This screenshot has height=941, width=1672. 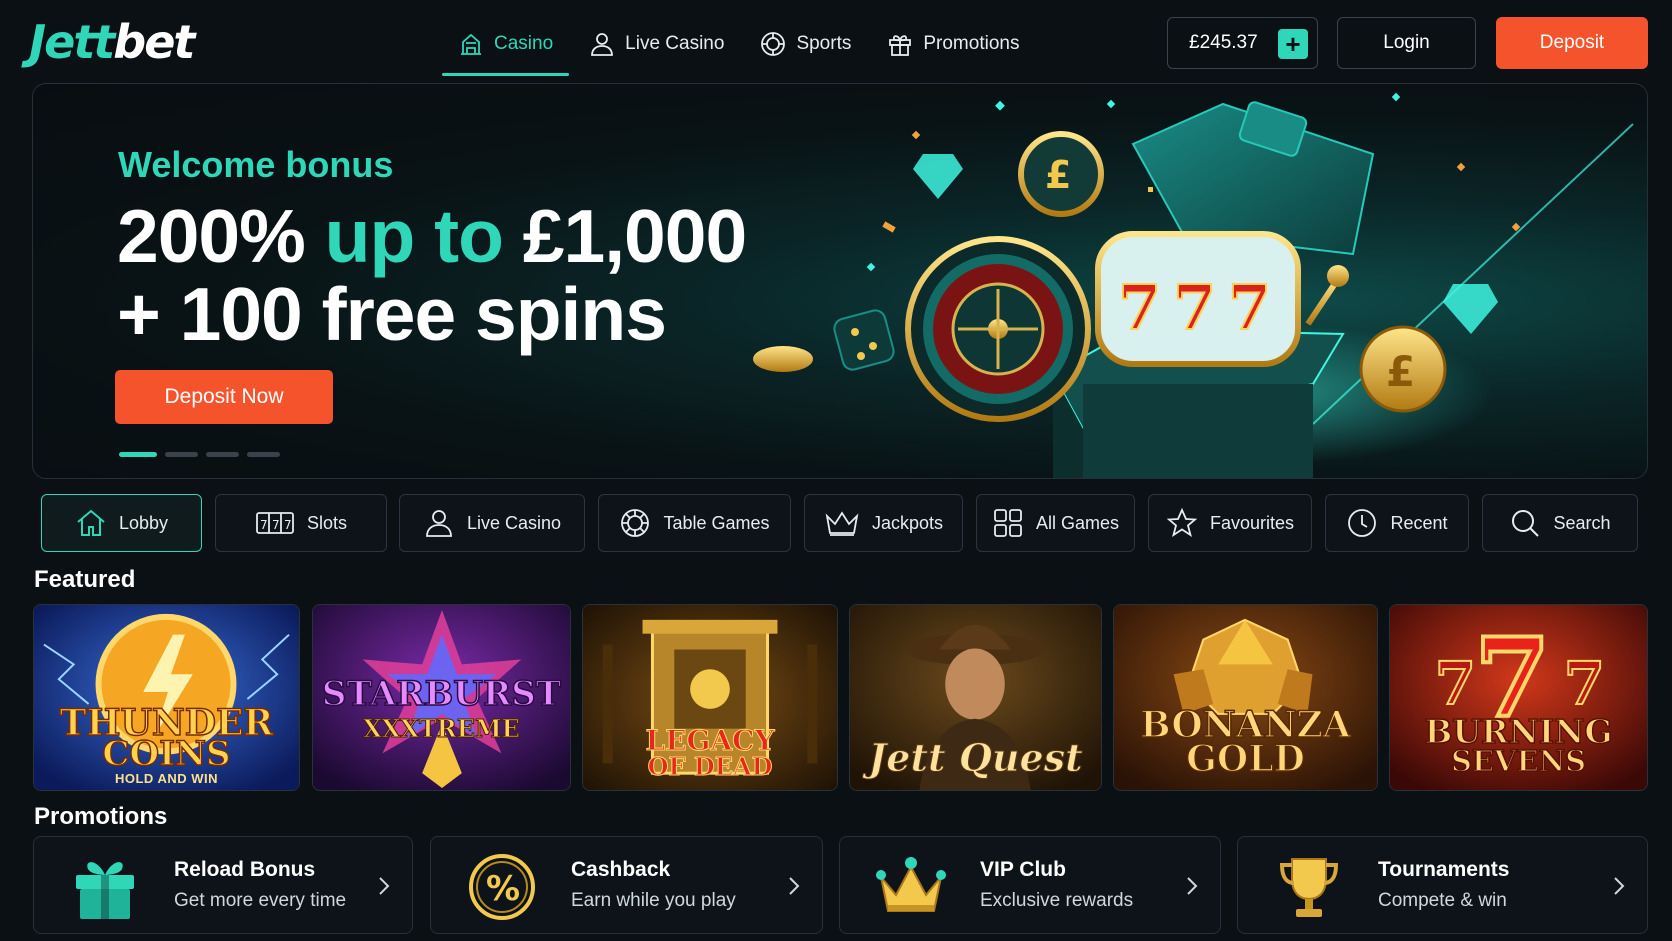 What do you see at coordinates (716, 522) in the screenshot?
I see `tab-table-games-label: Table Games` at bounding box center [716, 522].